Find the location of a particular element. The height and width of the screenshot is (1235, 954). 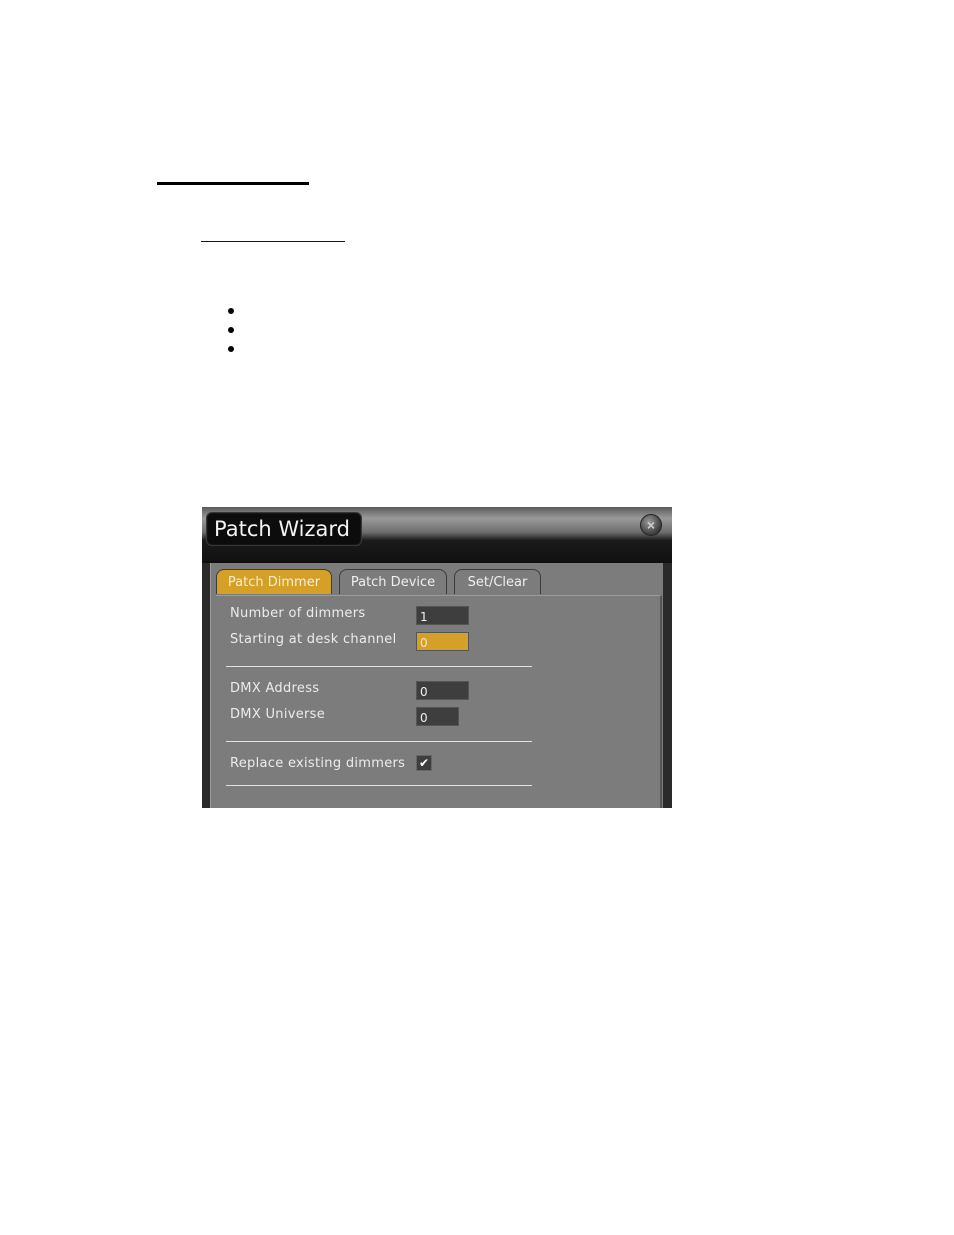

tab-set-clear: Set/Clear is located at coordinates (497, 581).